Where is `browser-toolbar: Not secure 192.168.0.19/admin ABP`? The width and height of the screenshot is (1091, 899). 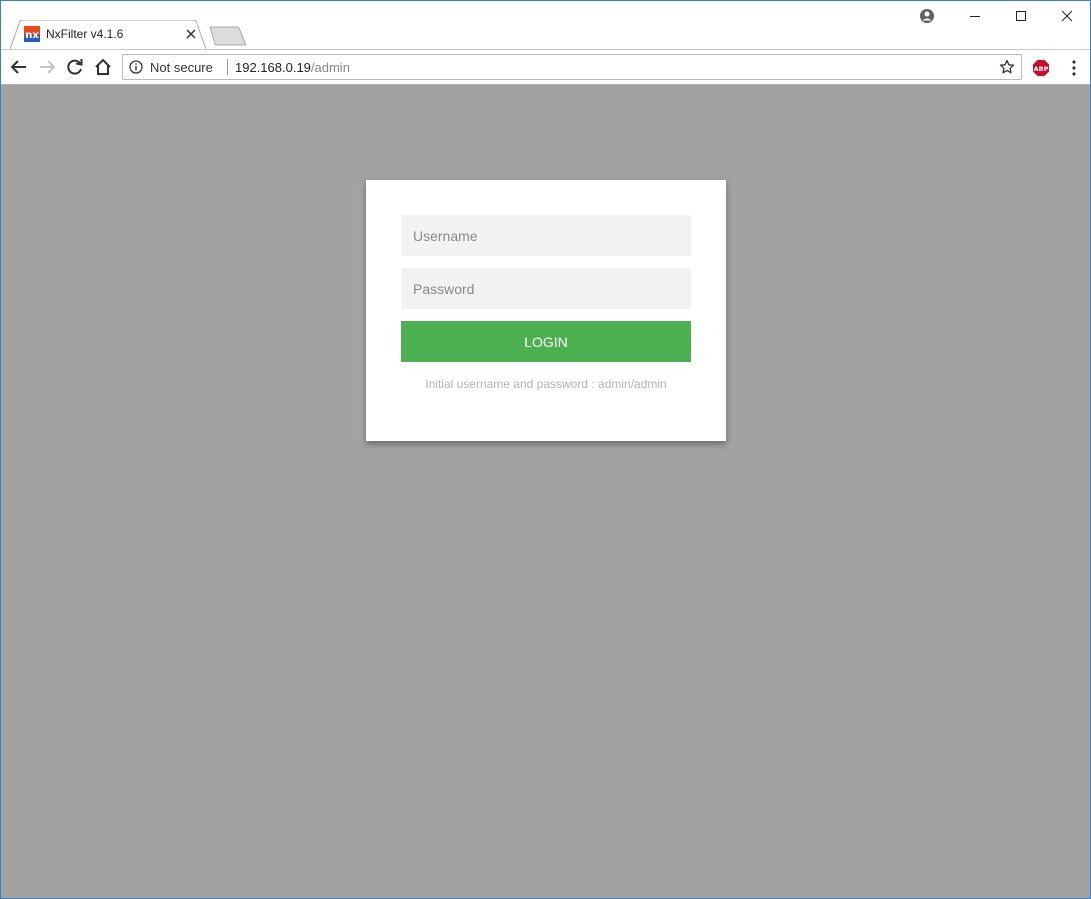
browser-toolbar: Not secure 192.168.0.19/admin ABP is located at coordinates (545, 67).